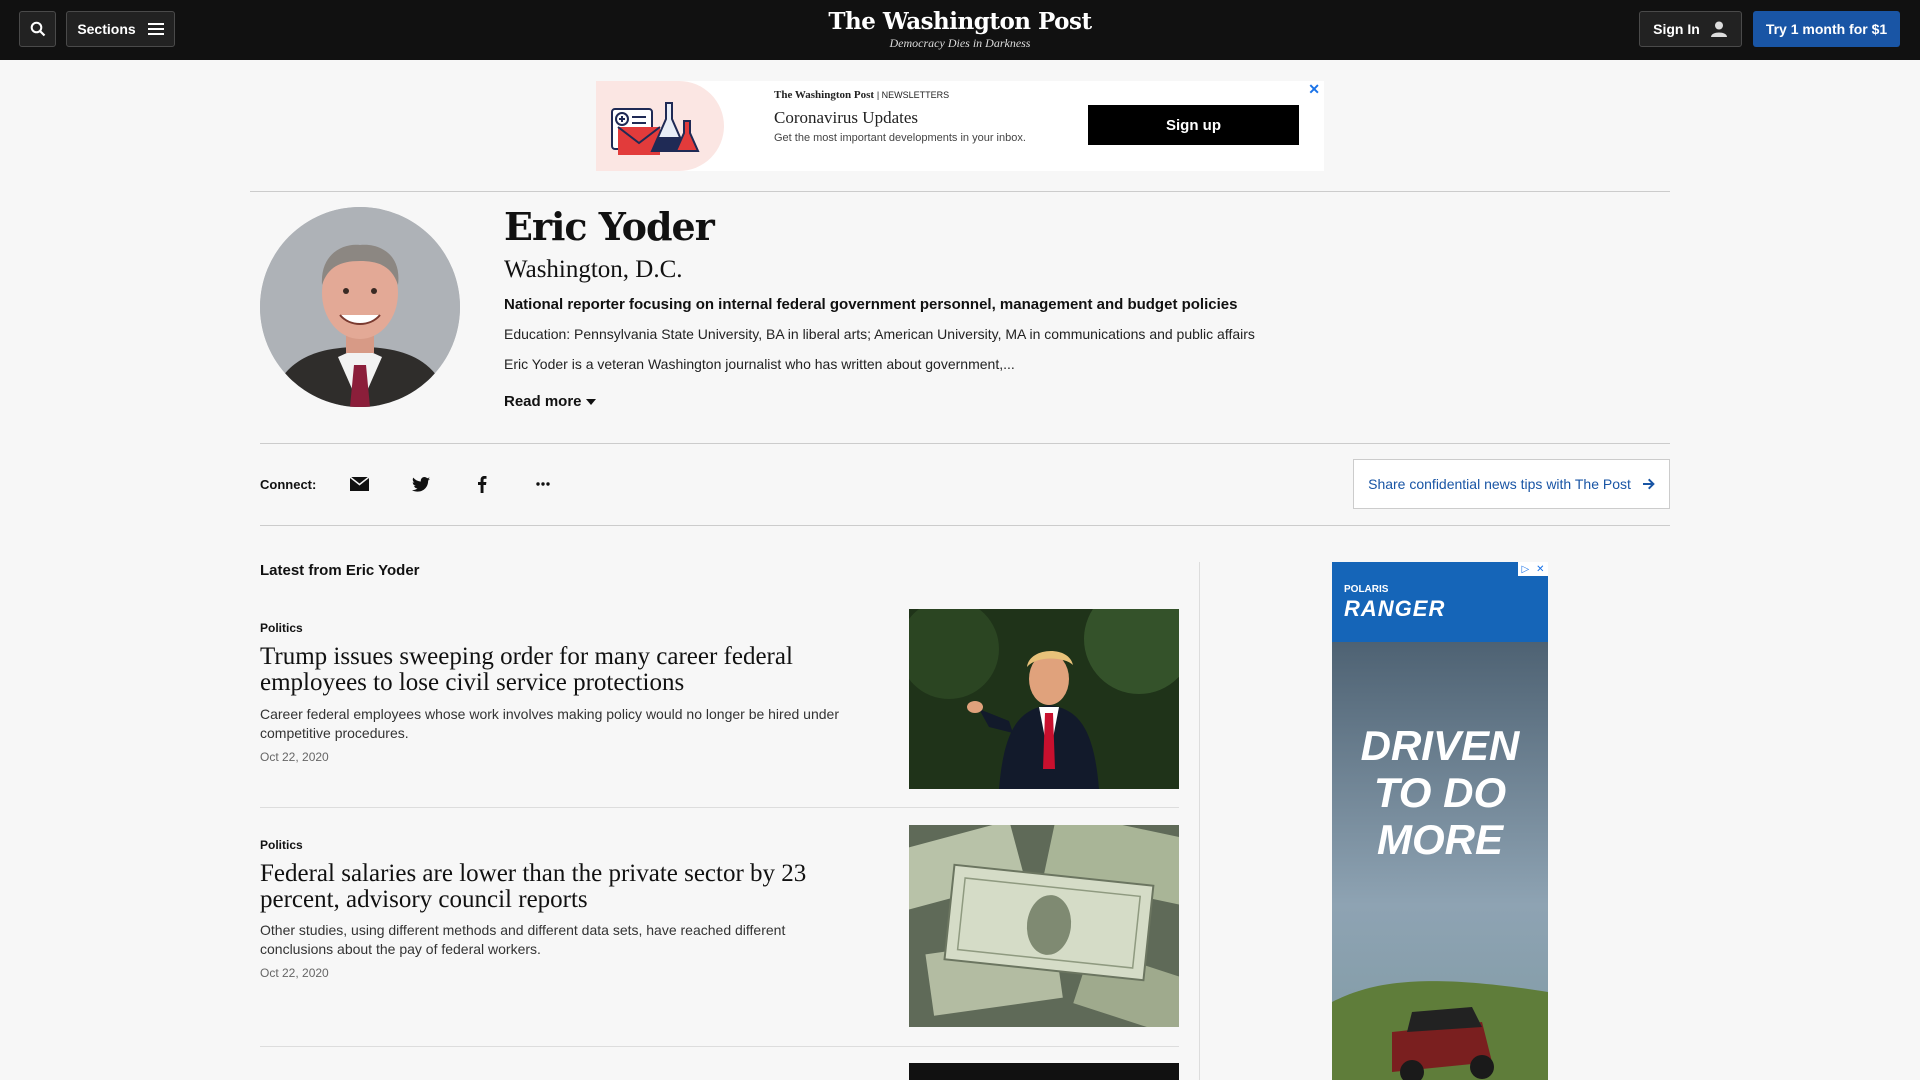 The image size is (1920, 1080). What do you see at coordinates (609, 226) in the screenshot?
I see `author-name: Eric Yoder` at bounding box center [609, 226].